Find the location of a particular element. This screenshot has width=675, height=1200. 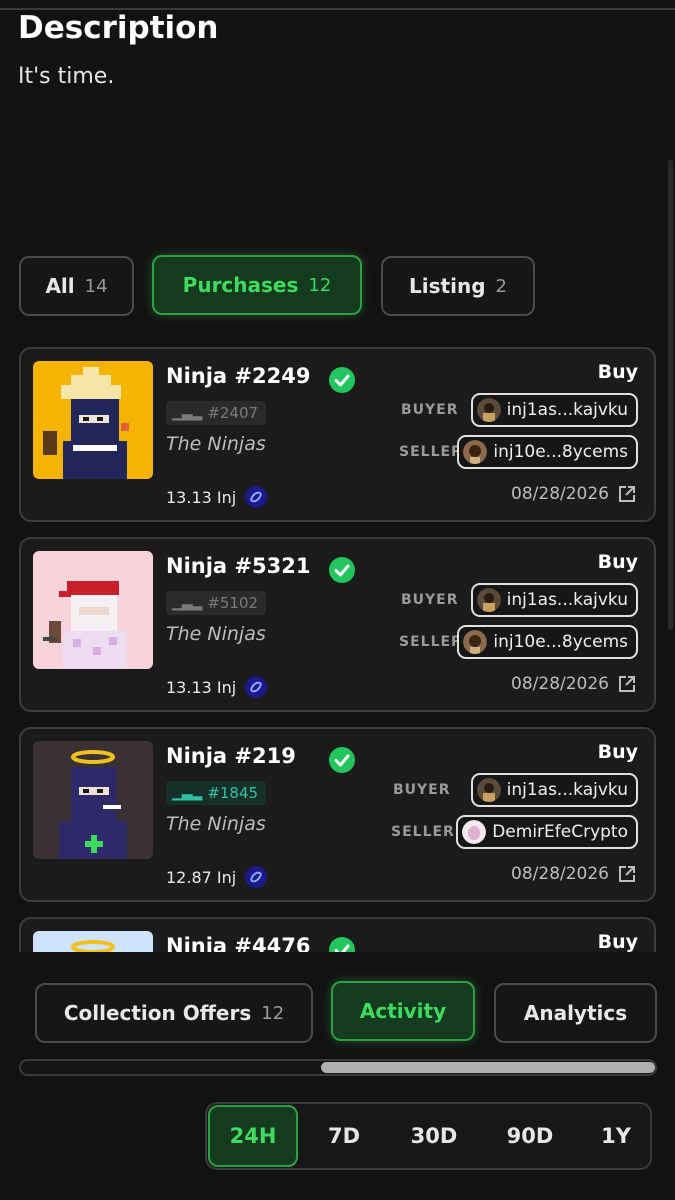

seller-address-chip: DemirEfeCrypto is located at coordinates (547, 832).